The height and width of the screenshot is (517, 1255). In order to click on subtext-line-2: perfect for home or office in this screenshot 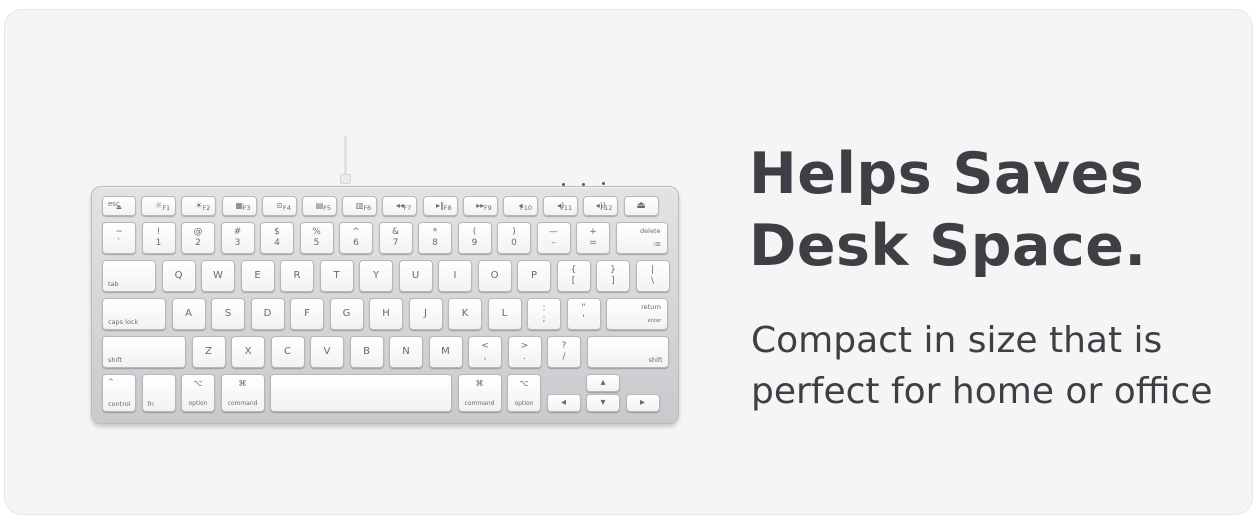, I will do `click(982, 391)`.